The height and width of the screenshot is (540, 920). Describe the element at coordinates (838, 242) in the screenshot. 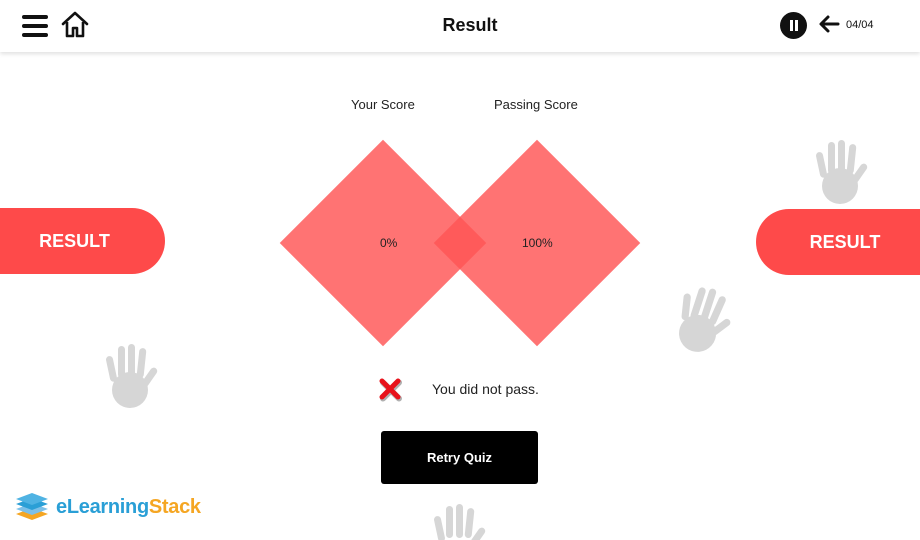

I see `result-banner-right: RESULT` at that location.